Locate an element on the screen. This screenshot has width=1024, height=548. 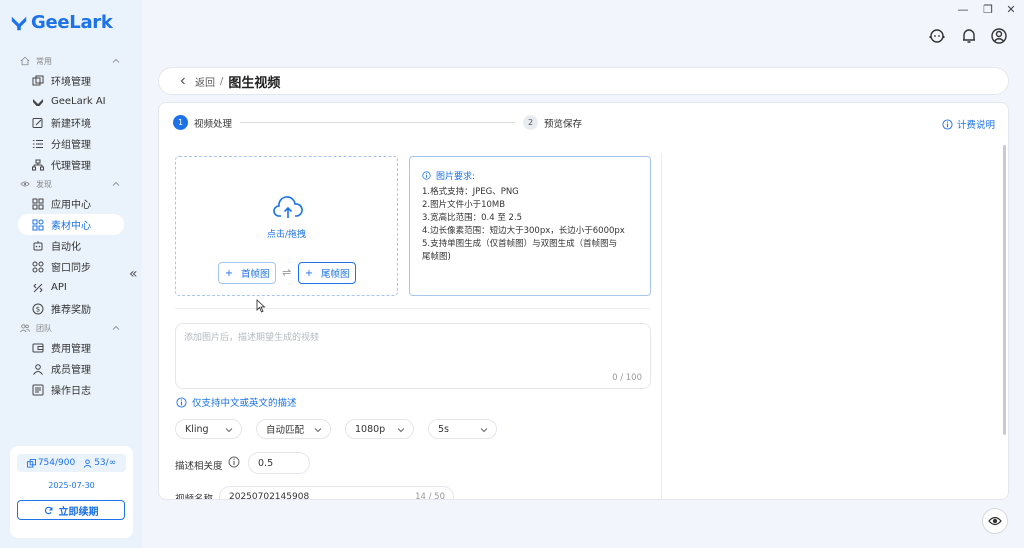
sidebar-item-label: 代理管理 is located at coordinates (71, 166).